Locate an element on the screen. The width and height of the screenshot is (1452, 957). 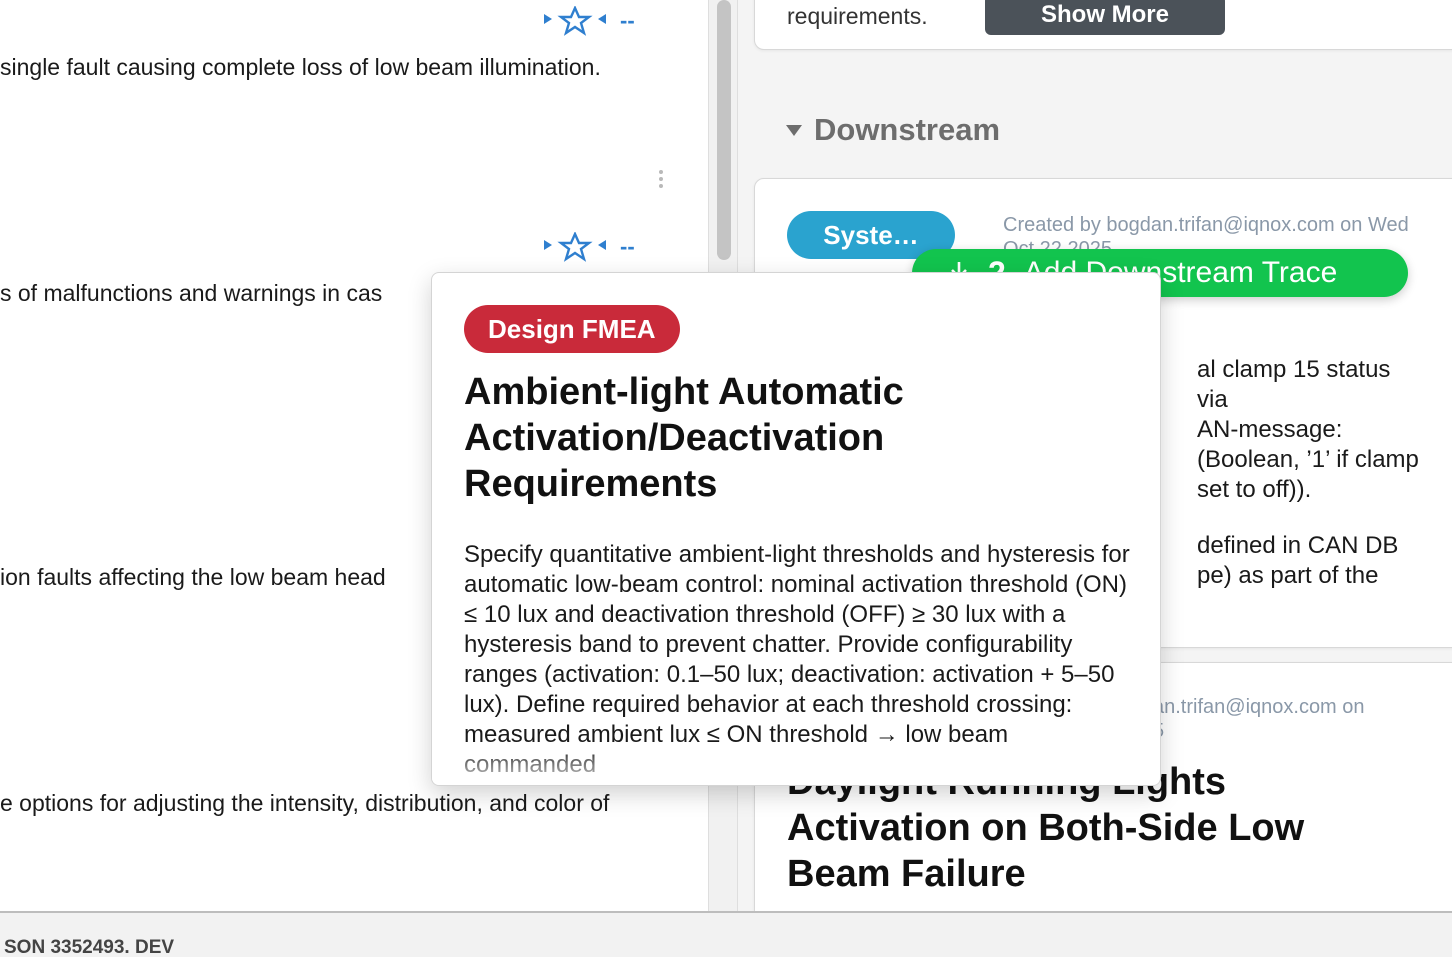
design-fmea-tag: Design FMEA is located at coordinates (572, 329).